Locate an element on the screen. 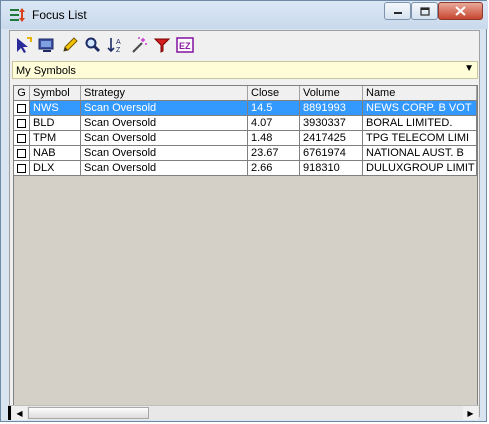 This screenshot has height=424, width=489. cell-close: 14.5 is located at coordinates (274, 108).